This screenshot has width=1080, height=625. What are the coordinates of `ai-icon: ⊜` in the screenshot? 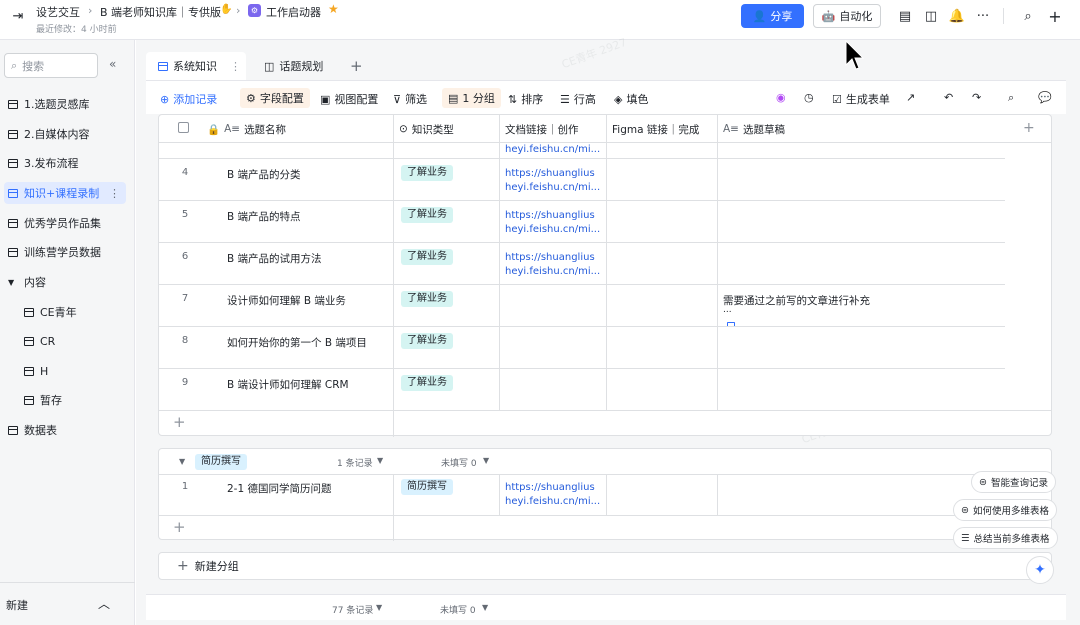 It's located at (965, 510).